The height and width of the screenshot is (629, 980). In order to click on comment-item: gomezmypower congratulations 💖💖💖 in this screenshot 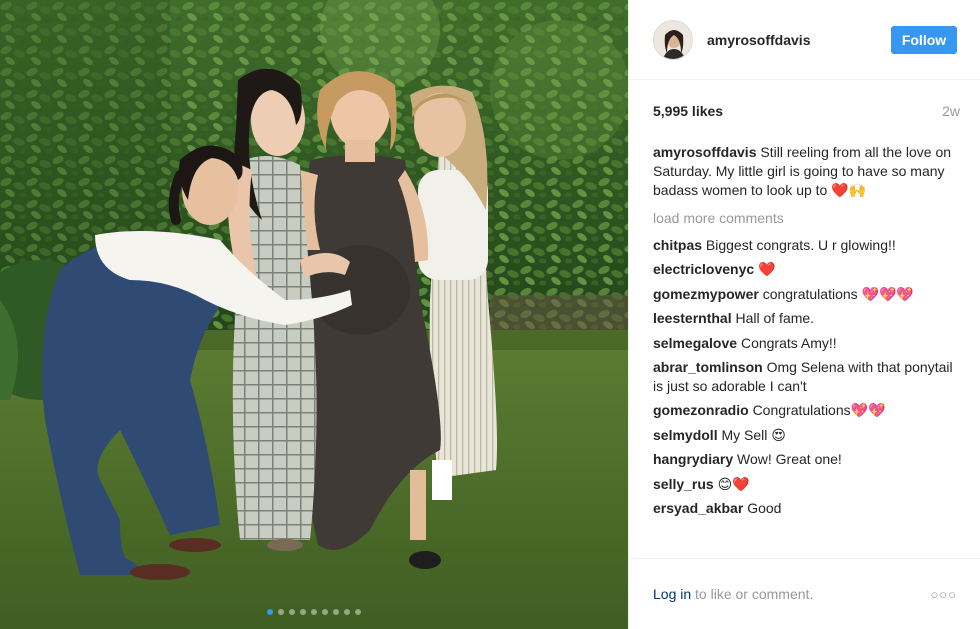, I will do `click(807, 294)`.